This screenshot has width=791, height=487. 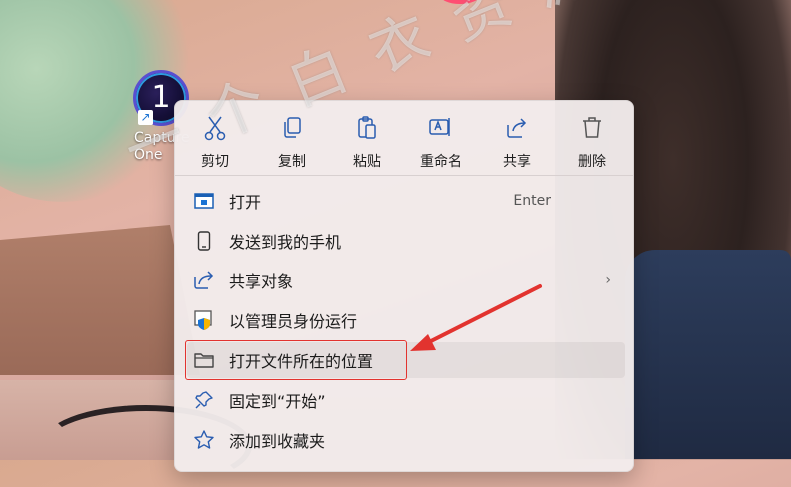 What do you see at coordinates (204, 201) in the screenshot?
I see `window-icon` at bounding box center [204, 201].